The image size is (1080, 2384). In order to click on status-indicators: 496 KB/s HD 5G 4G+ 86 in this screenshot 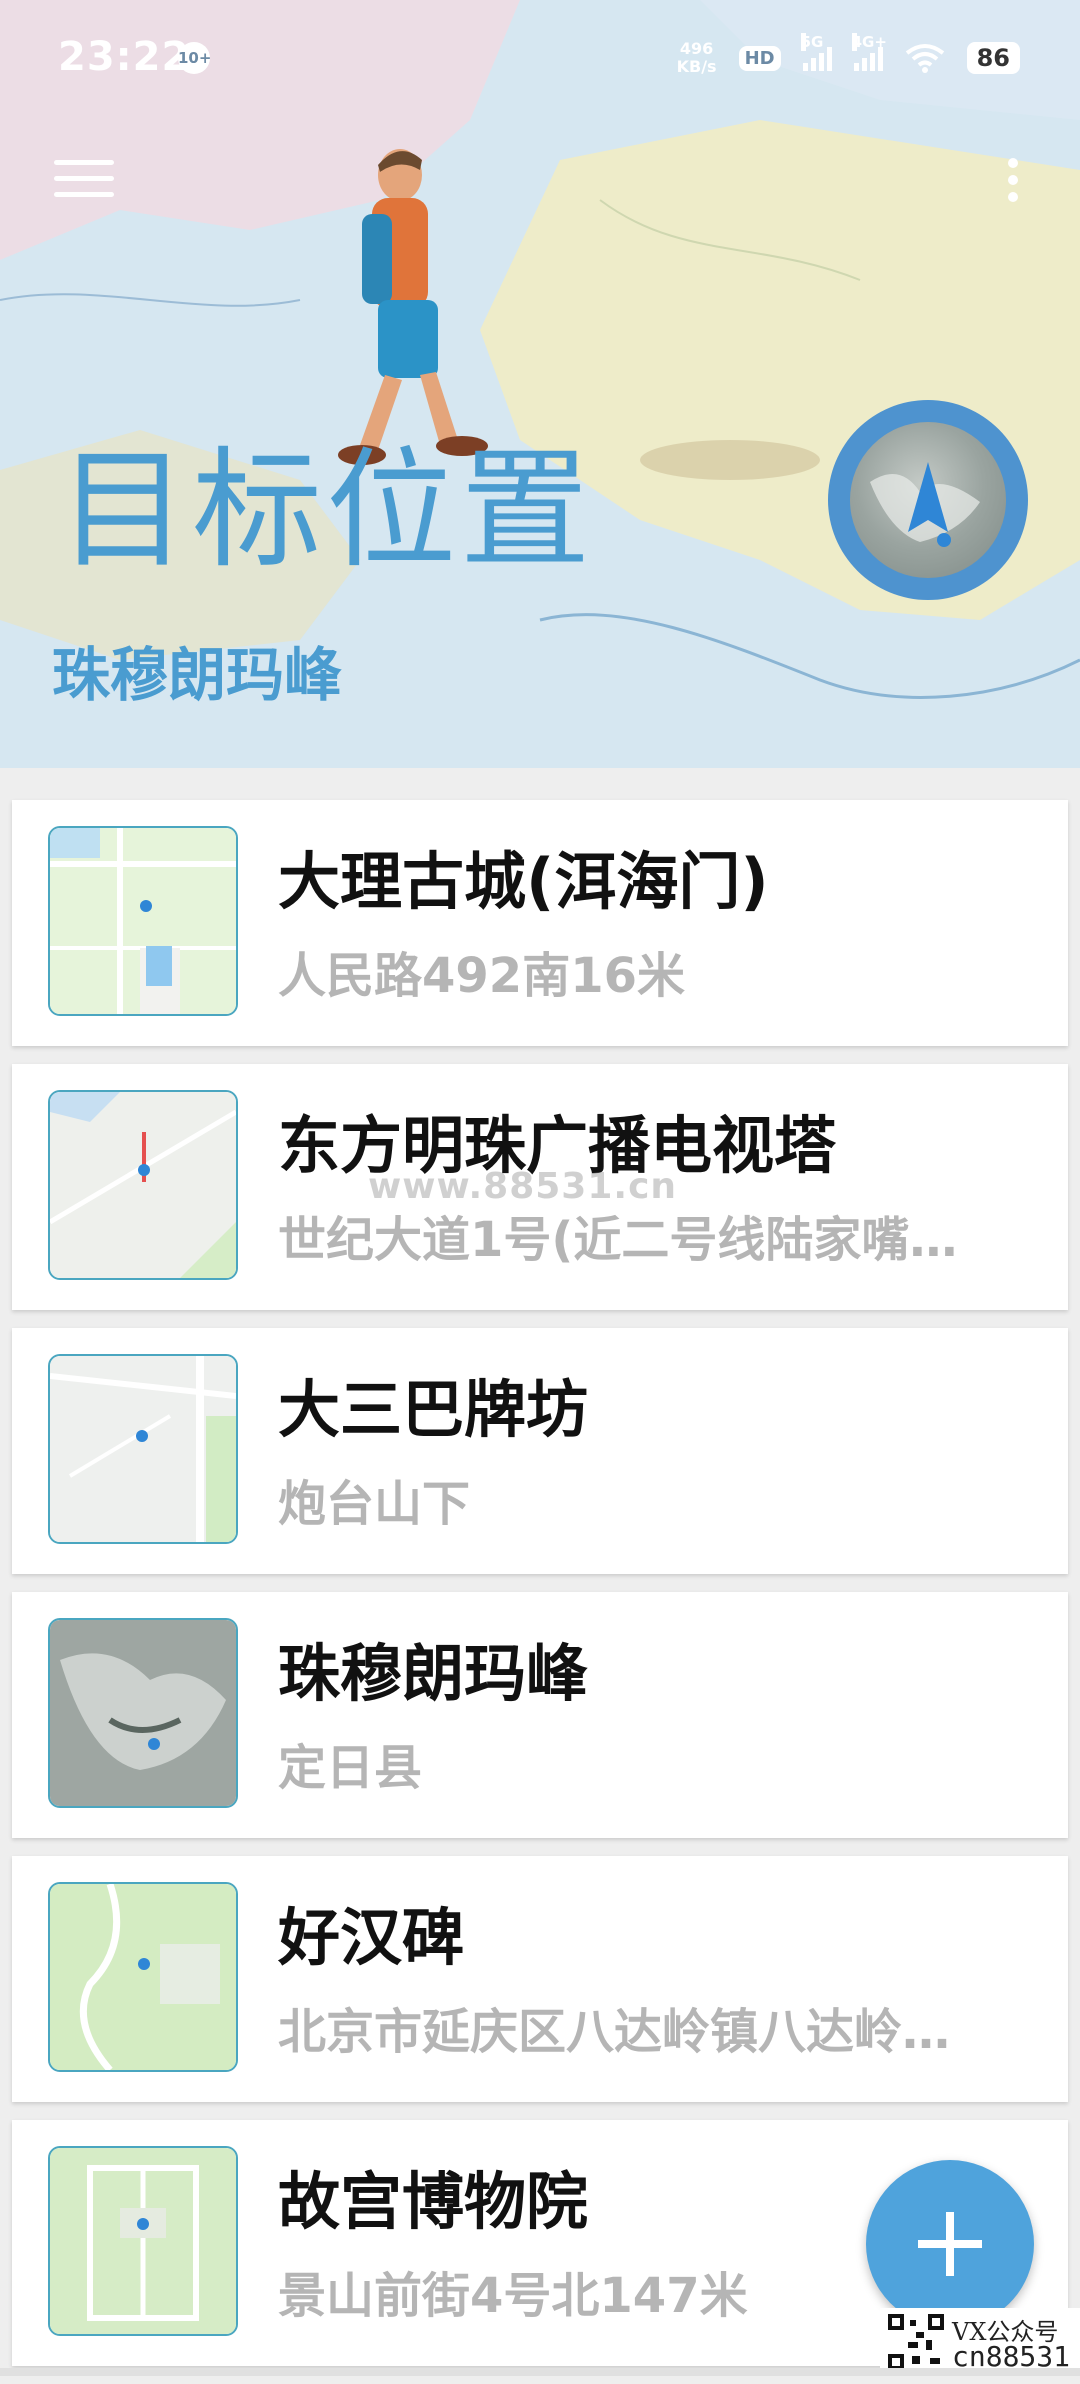, I will do `click(848, 55)`.